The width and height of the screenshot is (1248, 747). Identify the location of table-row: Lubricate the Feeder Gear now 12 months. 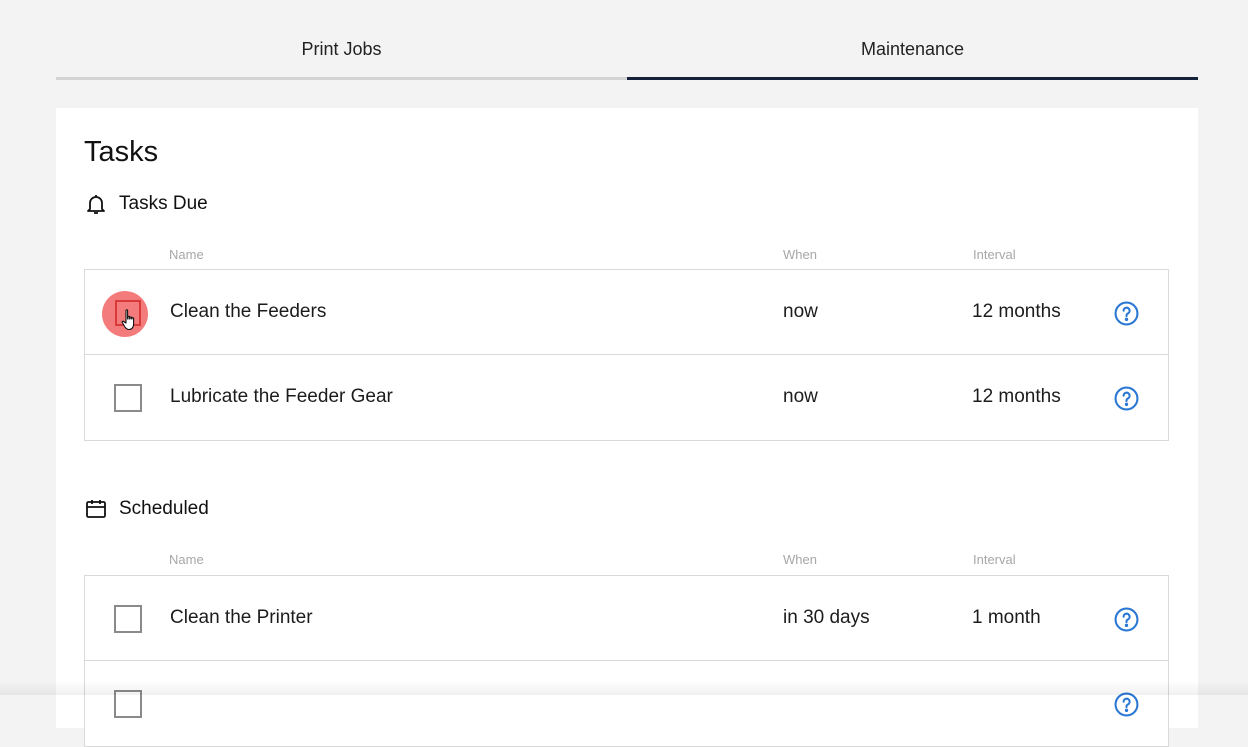
(626, 397).